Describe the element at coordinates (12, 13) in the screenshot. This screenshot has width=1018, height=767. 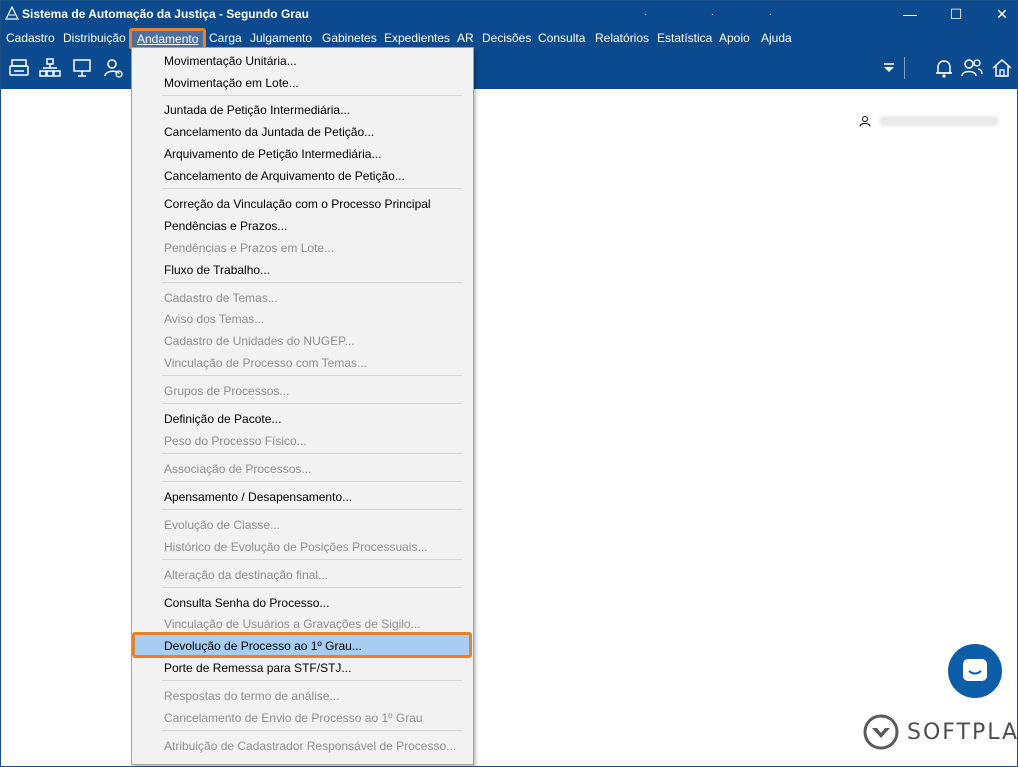
I see `app-logo-icon` at that location.